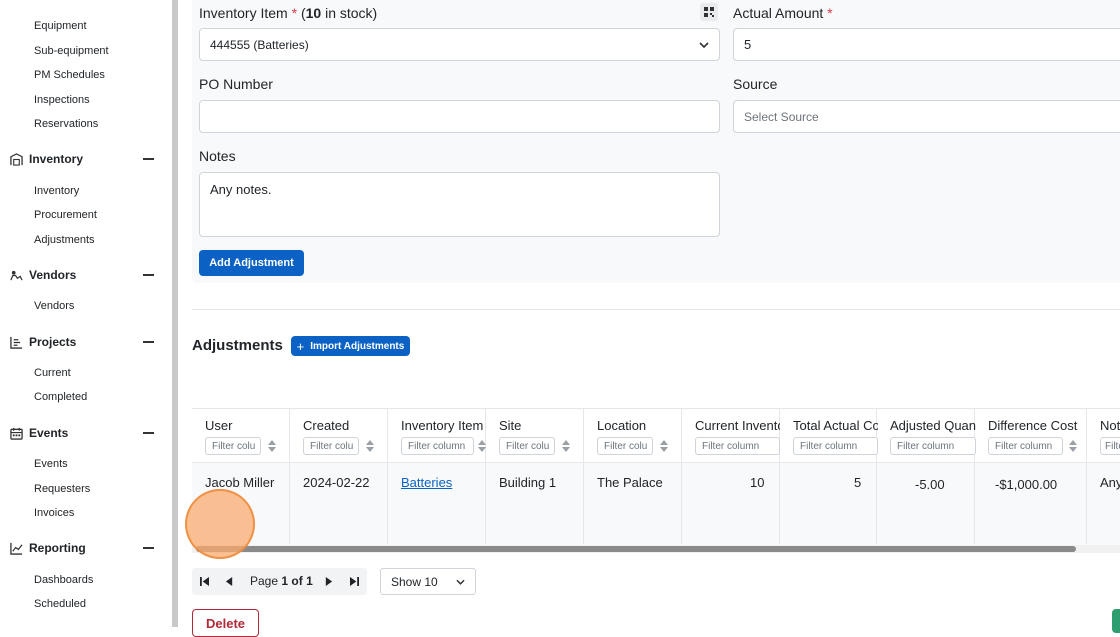 The height and width of the screenshot is (637, 1120). What do you see at coordinates (148, 548) in the screenshot?
I see `collapse-reporting-icon` at bounding box center [148, 548].